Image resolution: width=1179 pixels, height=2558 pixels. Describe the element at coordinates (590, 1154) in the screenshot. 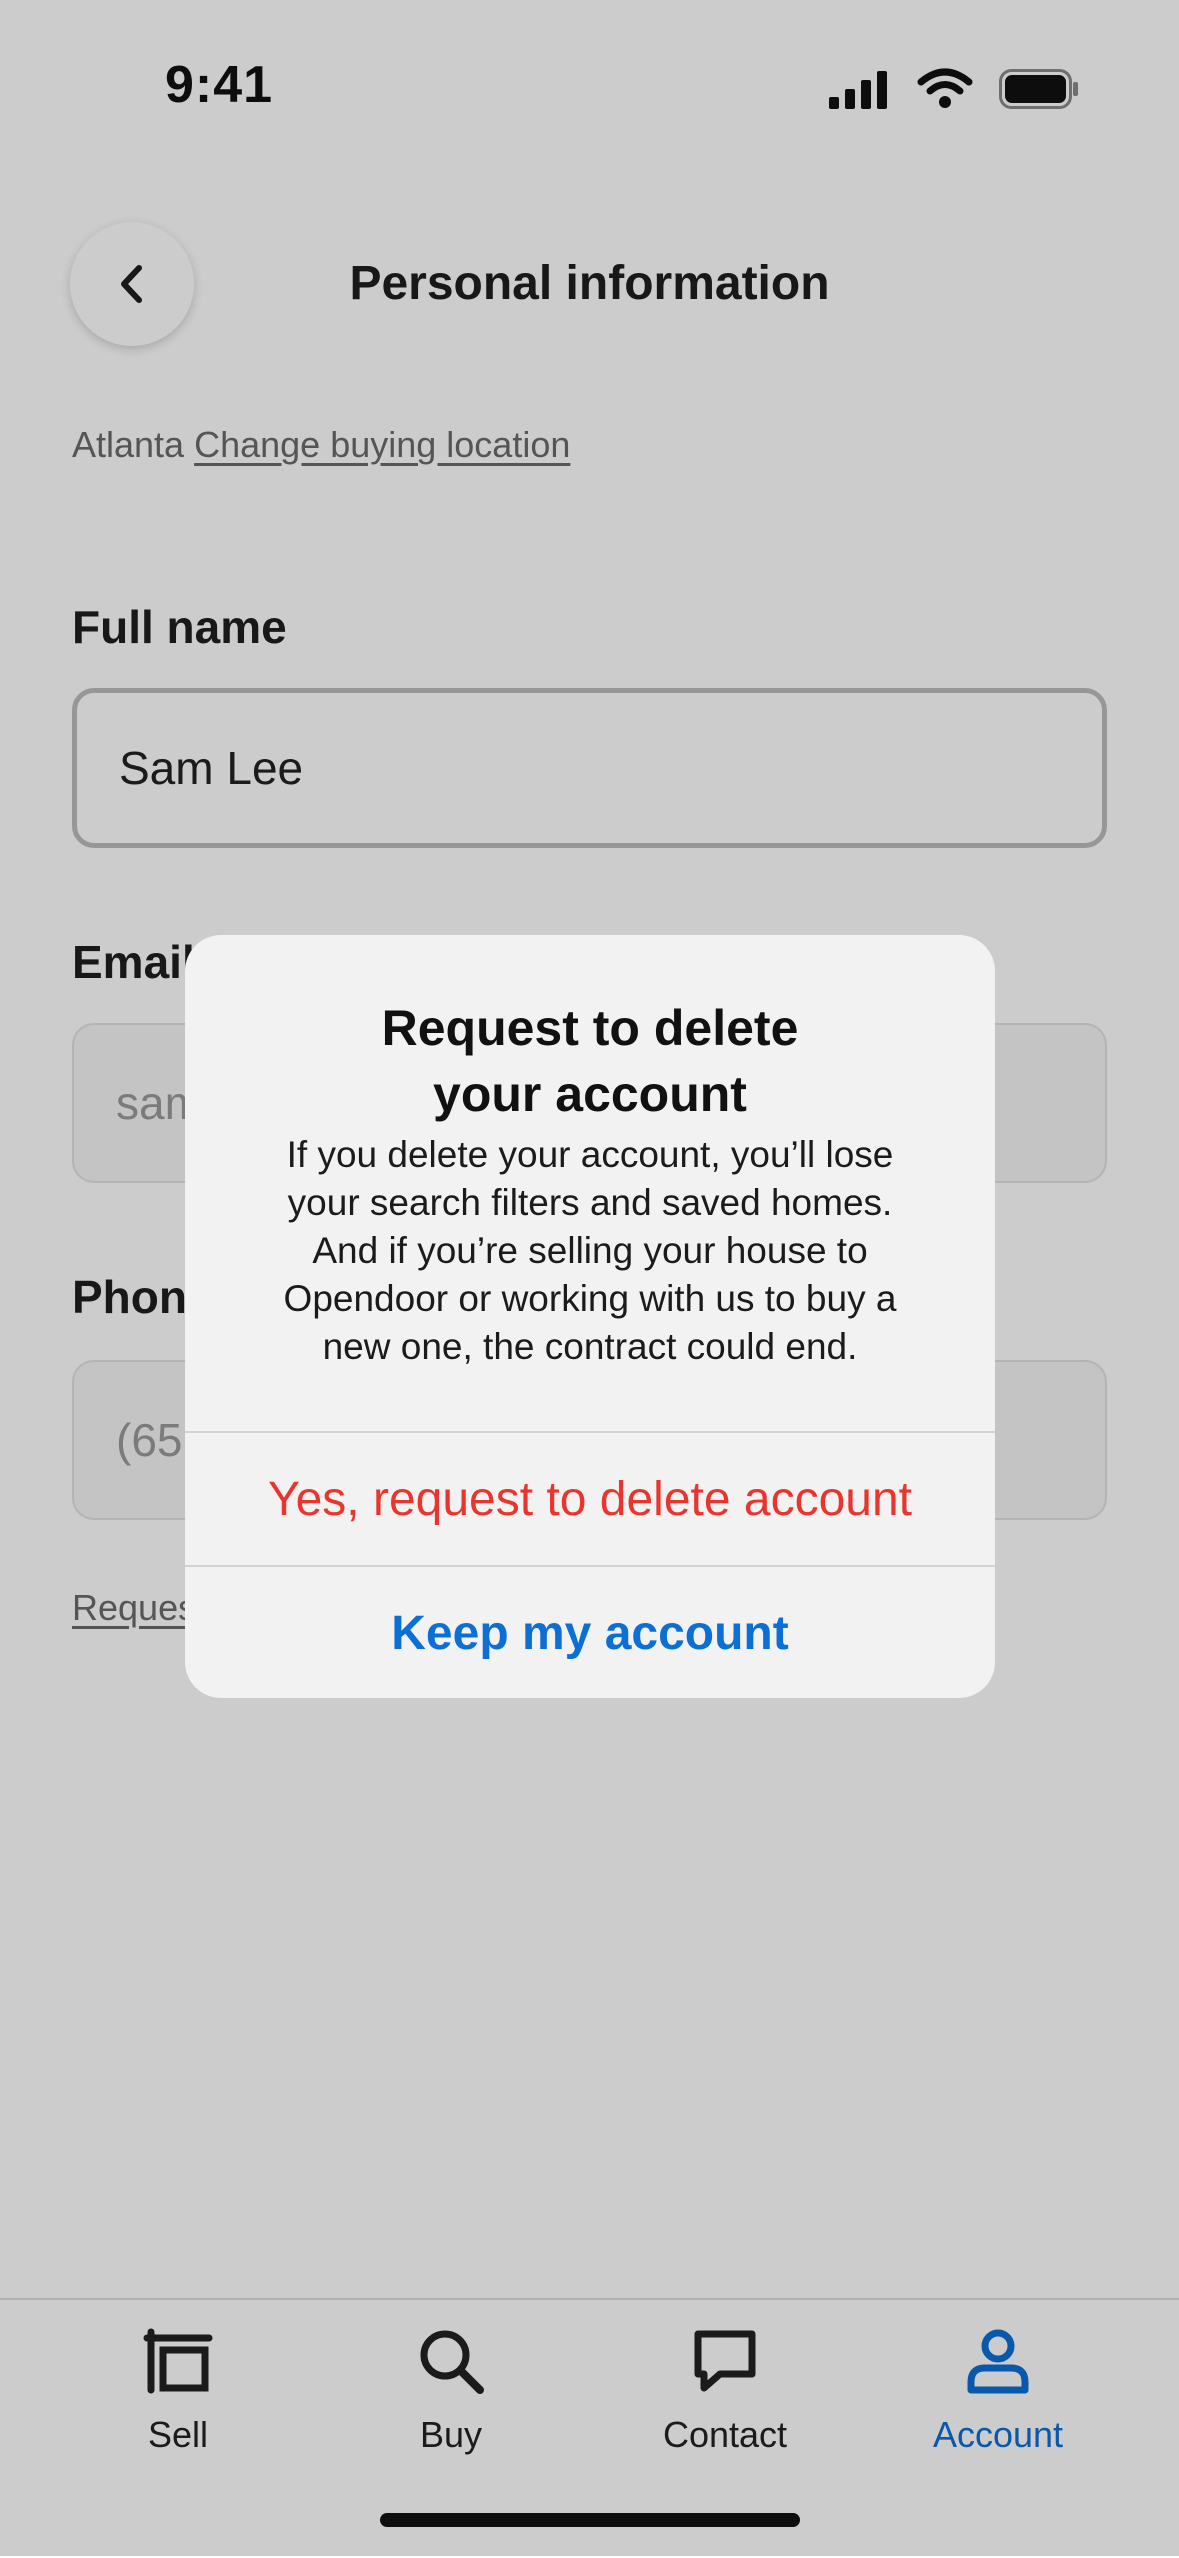

I see `dialog-message-line: If you delete your account, you’ll lose` at that location.